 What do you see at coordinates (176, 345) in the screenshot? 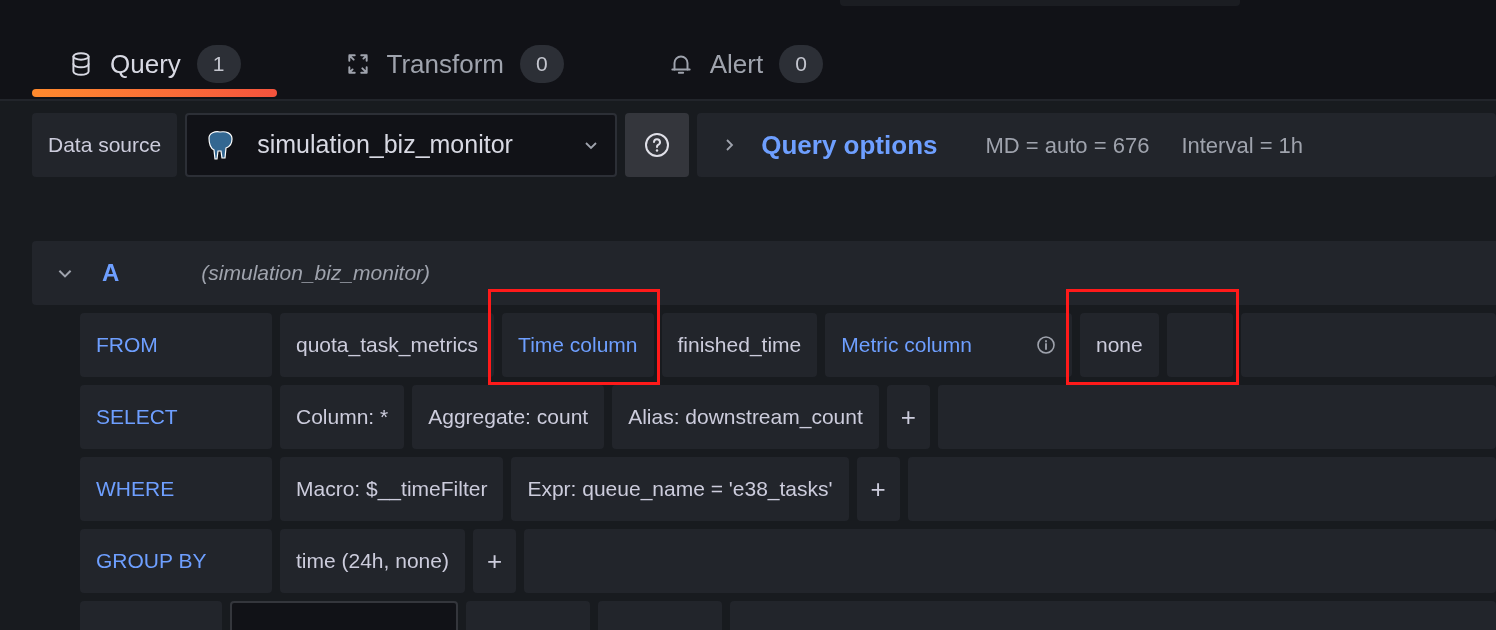
I see `clause-label: FROM` at bounding box center [176, 345].